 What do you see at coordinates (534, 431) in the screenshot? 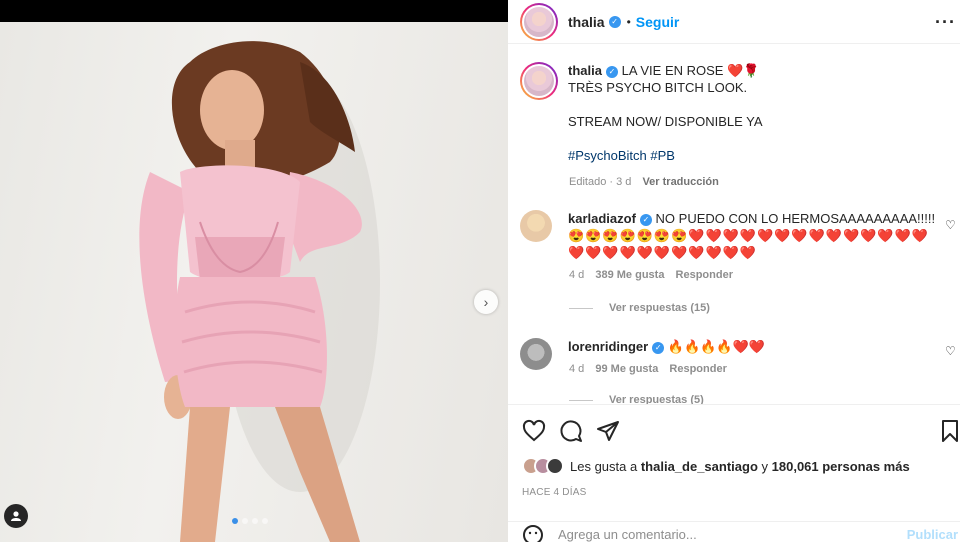
I see `like-heart-icon` at bounding box center [534, 431].